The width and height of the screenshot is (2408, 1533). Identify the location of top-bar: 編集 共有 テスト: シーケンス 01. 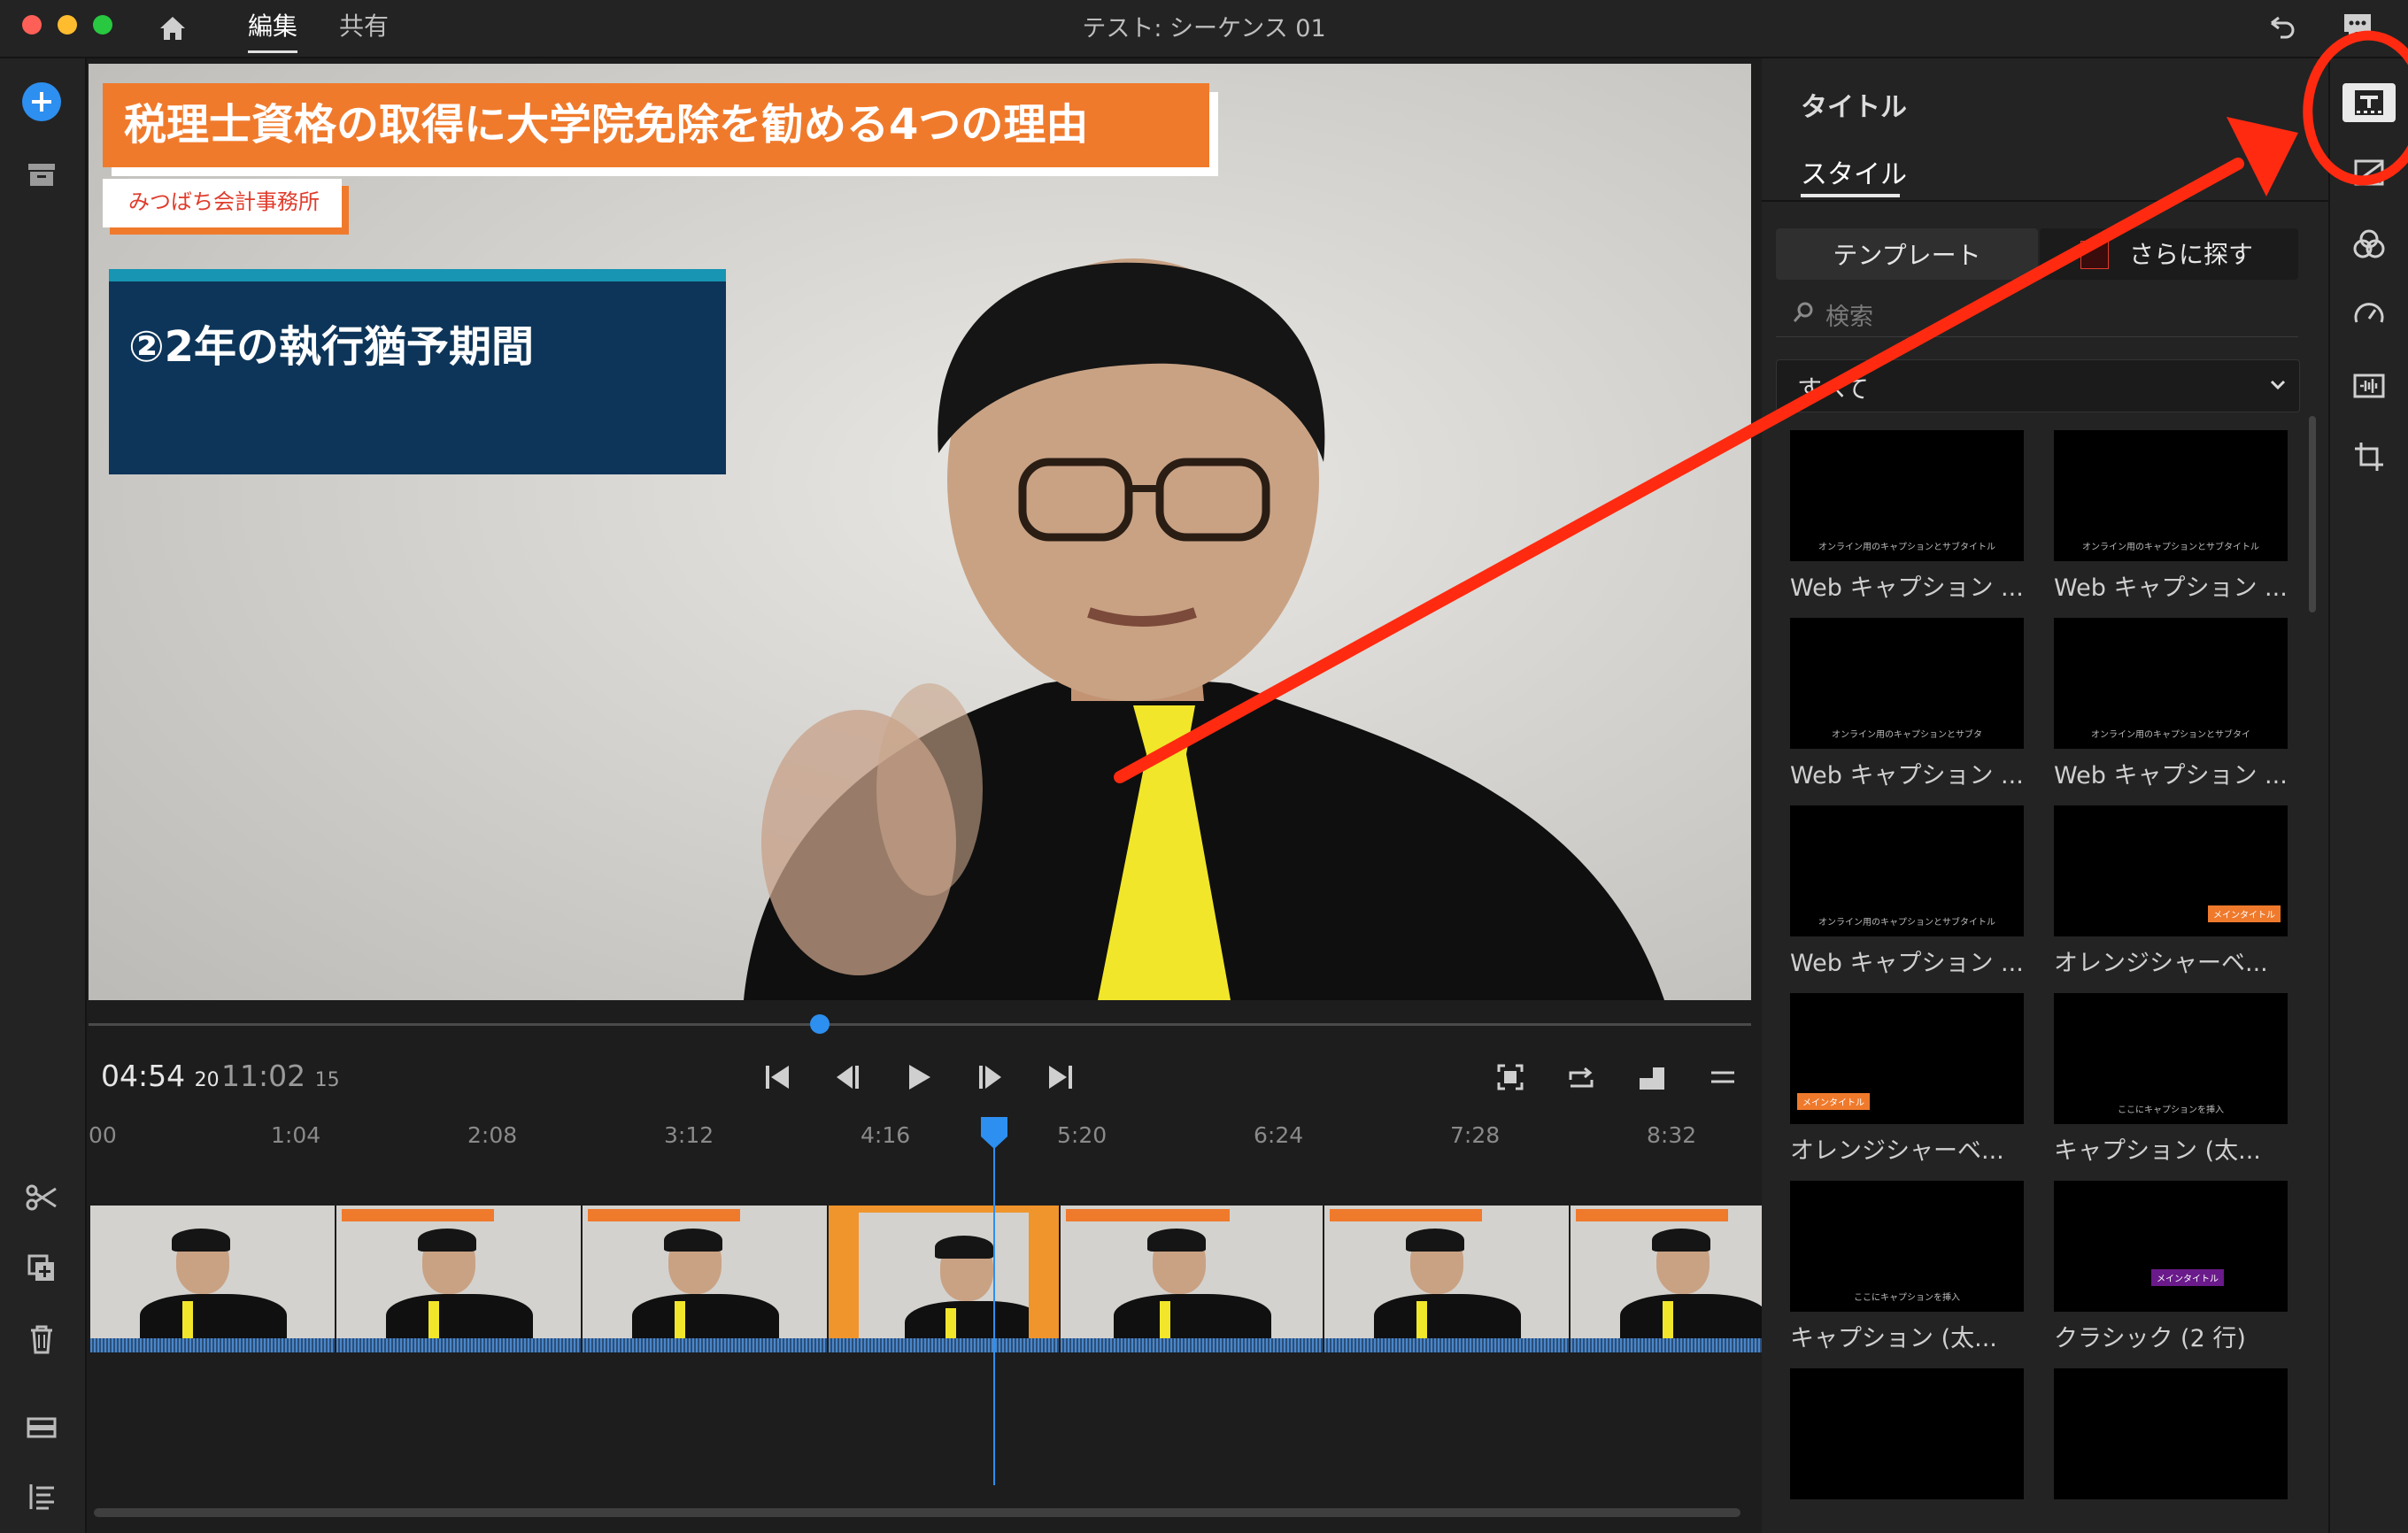
(1204, 29).